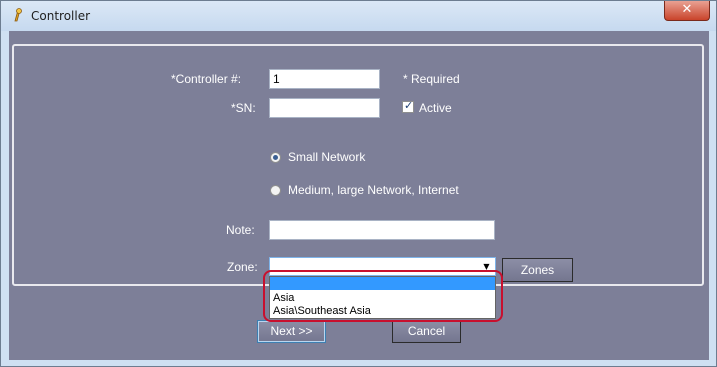  I want to click on window-title: Controller, so click(61, 16).